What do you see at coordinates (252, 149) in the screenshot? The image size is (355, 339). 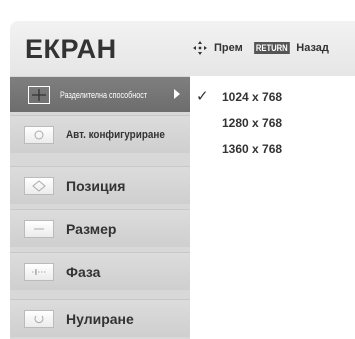 I see `option-resolution-2: 1360 x 768` at bounding box center [252, 149].